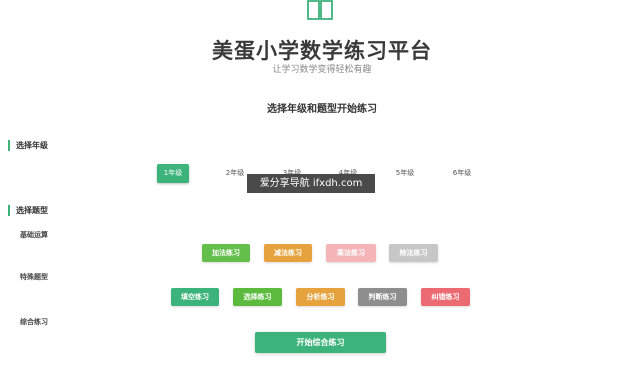 The image size is (644, 389). Describe the element at coordinates (462, 173) in the screenshot. I see `grade-button-6: 6年级` at that location.